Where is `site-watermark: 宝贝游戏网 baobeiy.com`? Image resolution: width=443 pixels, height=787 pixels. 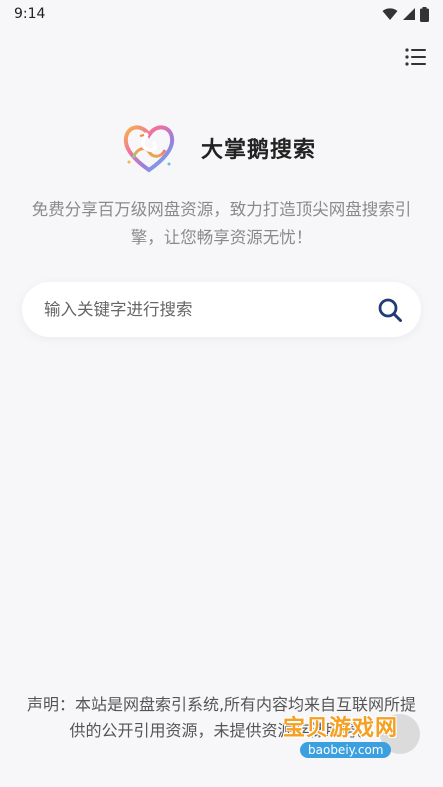 site-watermark: 宝贝游戏网 baobeiy.com is located at coordinates (348, 735).